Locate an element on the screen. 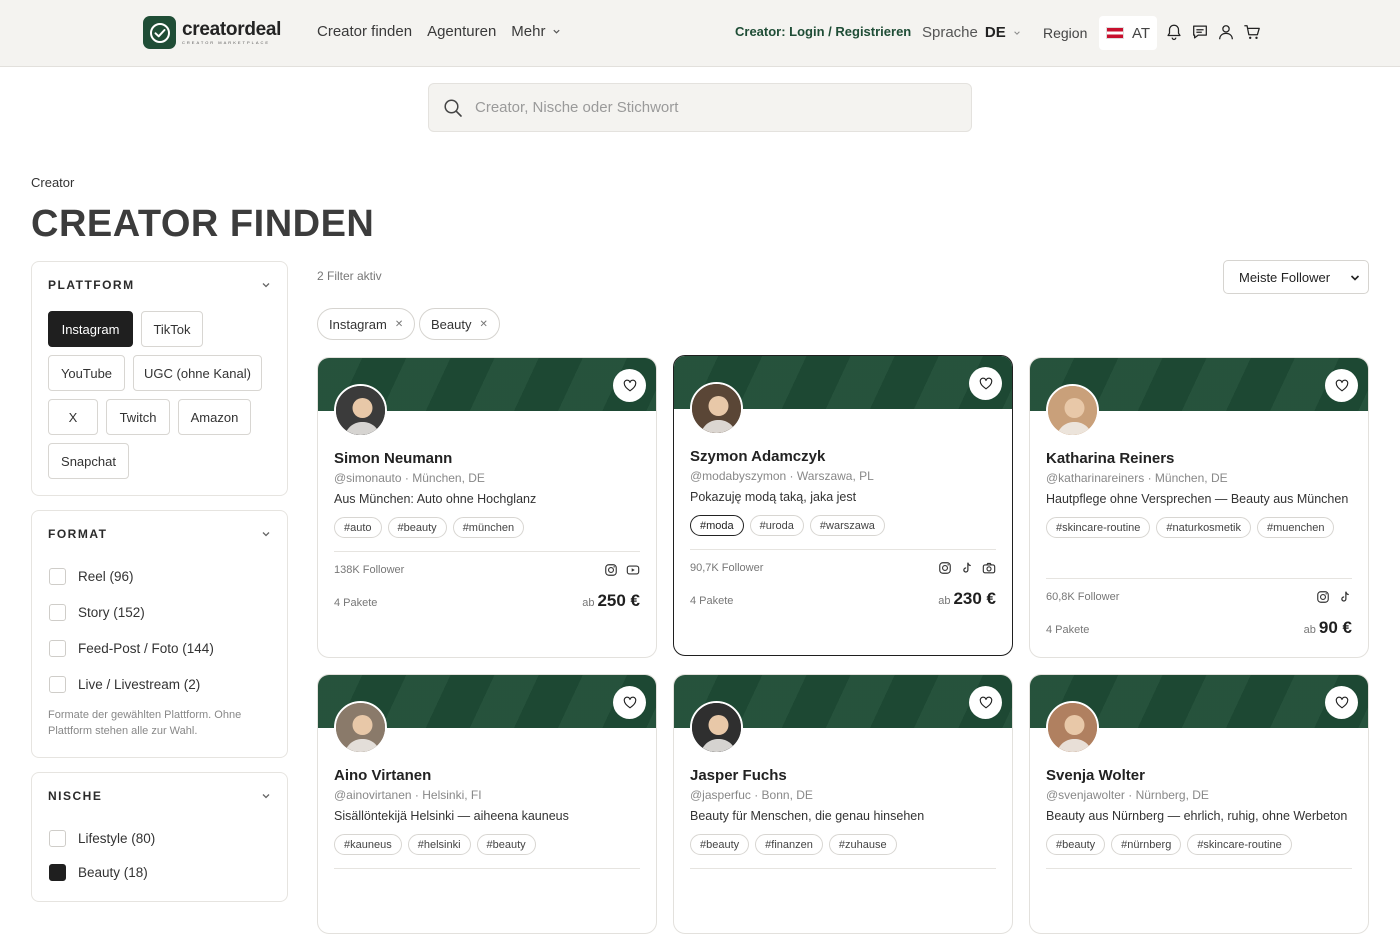 The image size is (1400, 934). logo: creatordeal CREATOR MARKETPLACE is located at coordinates (212, 32).